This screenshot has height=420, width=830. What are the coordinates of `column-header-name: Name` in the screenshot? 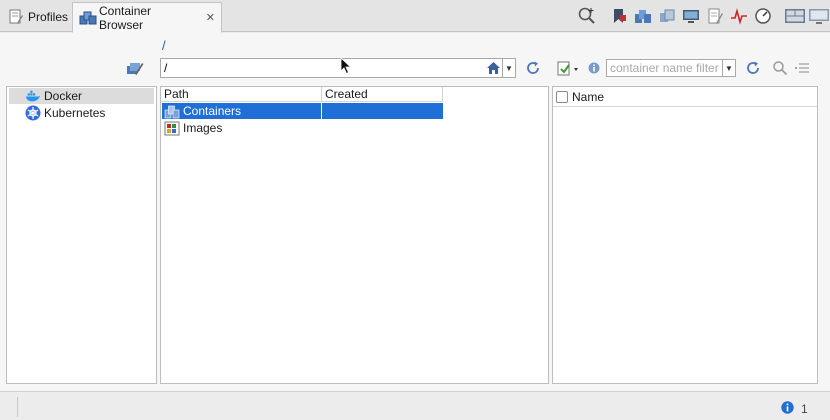 It's located at (685, 97).